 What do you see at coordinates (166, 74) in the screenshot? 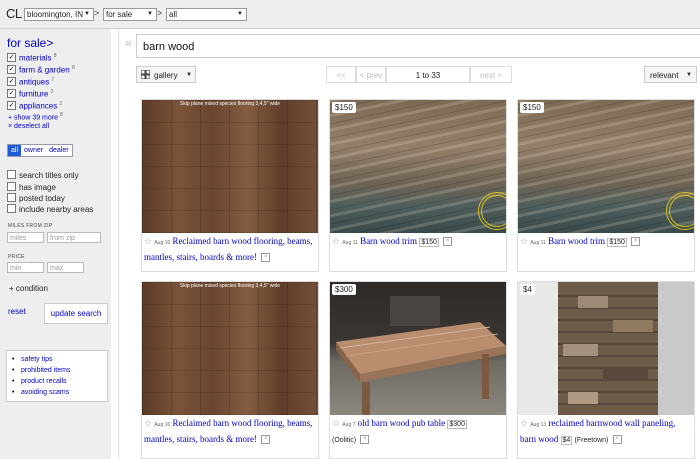
I see `view-mode-select: gallery ▼` at bounding box center [166, 74].